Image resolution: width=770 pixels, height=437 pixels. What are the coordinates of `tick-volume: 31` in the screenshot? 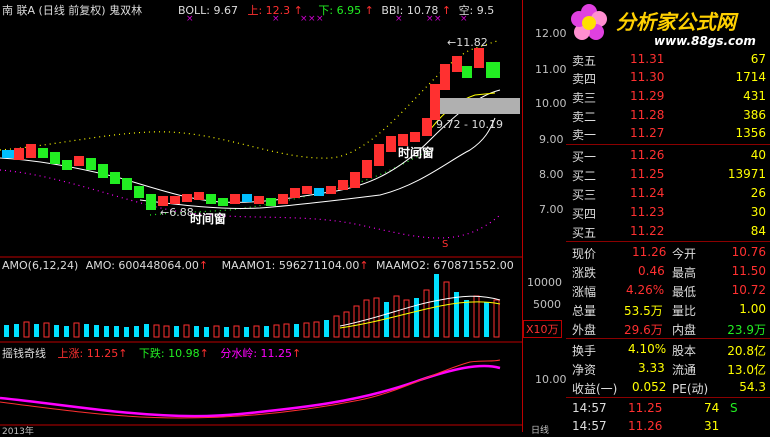 It's located at (712, 426).